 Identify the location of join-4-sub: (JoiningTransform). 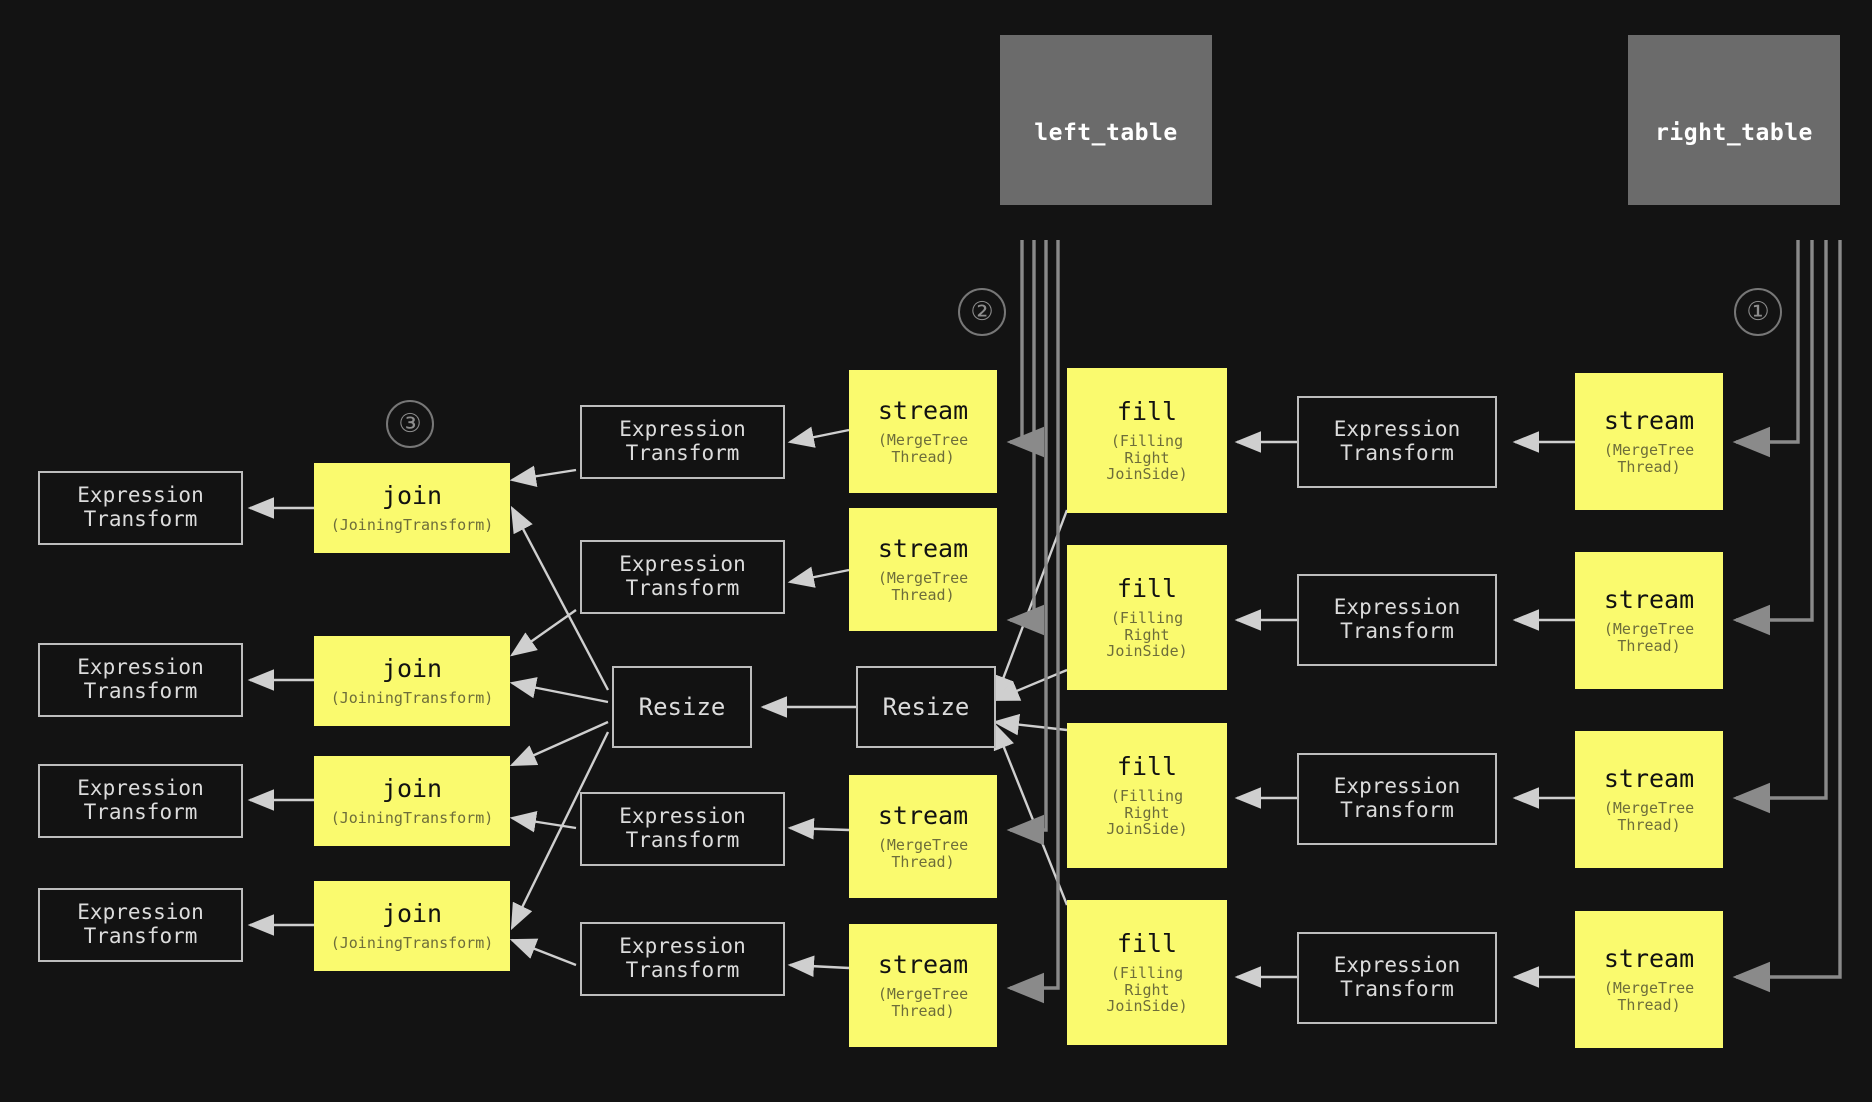
(412, 943).